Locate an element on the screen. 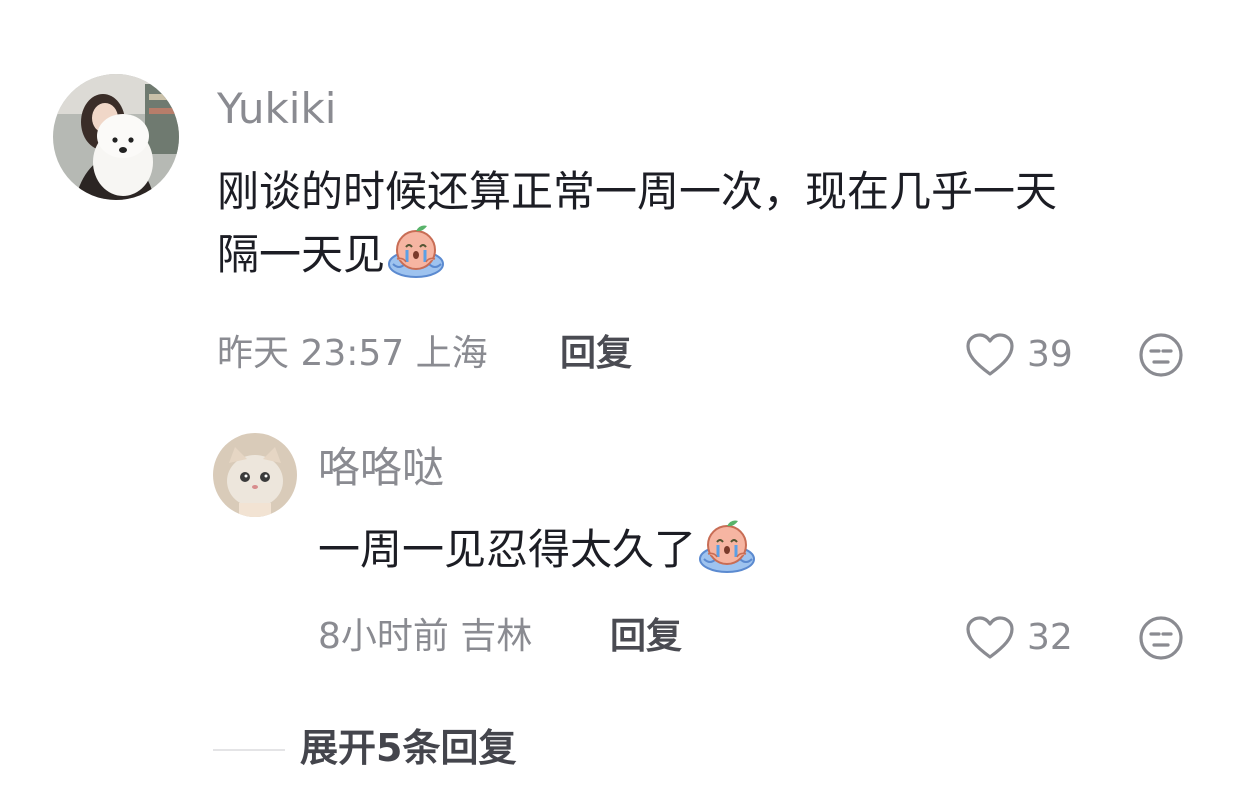 This screenshot has height=811, width=1260. divider is located at coordinates (249, 750).